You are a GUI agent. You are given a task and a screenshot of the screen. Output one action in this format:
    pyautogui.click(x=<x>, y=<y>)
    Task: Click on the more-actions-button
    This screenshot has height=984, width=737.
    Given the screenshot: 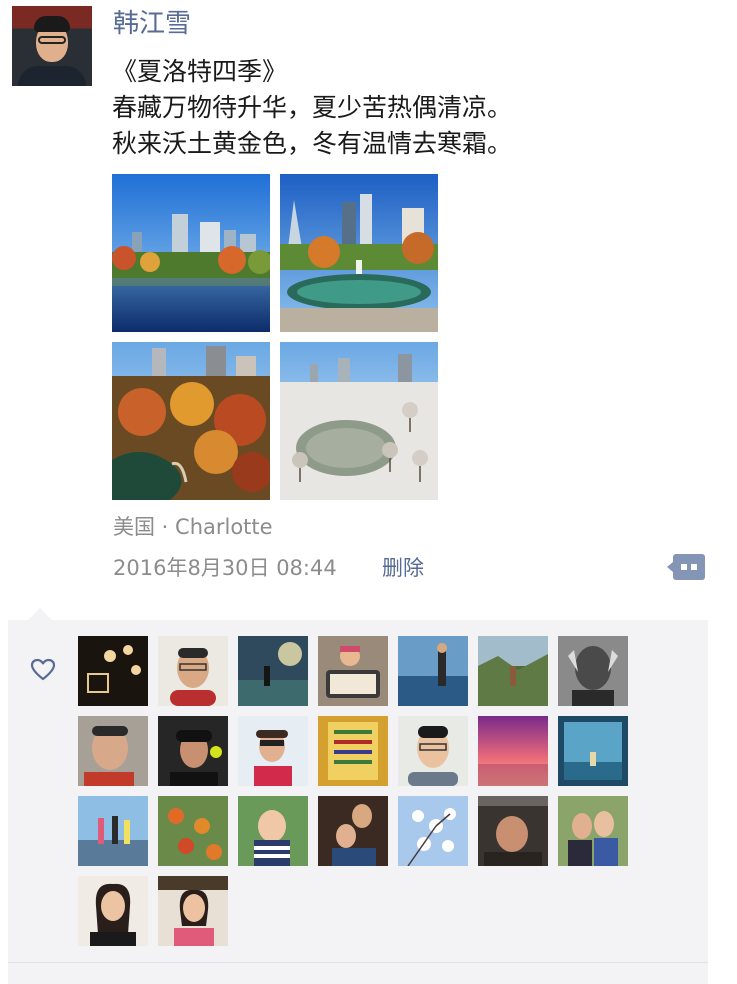 What is the action you would take?
    pyautogui.click(x=686, y=567)
    